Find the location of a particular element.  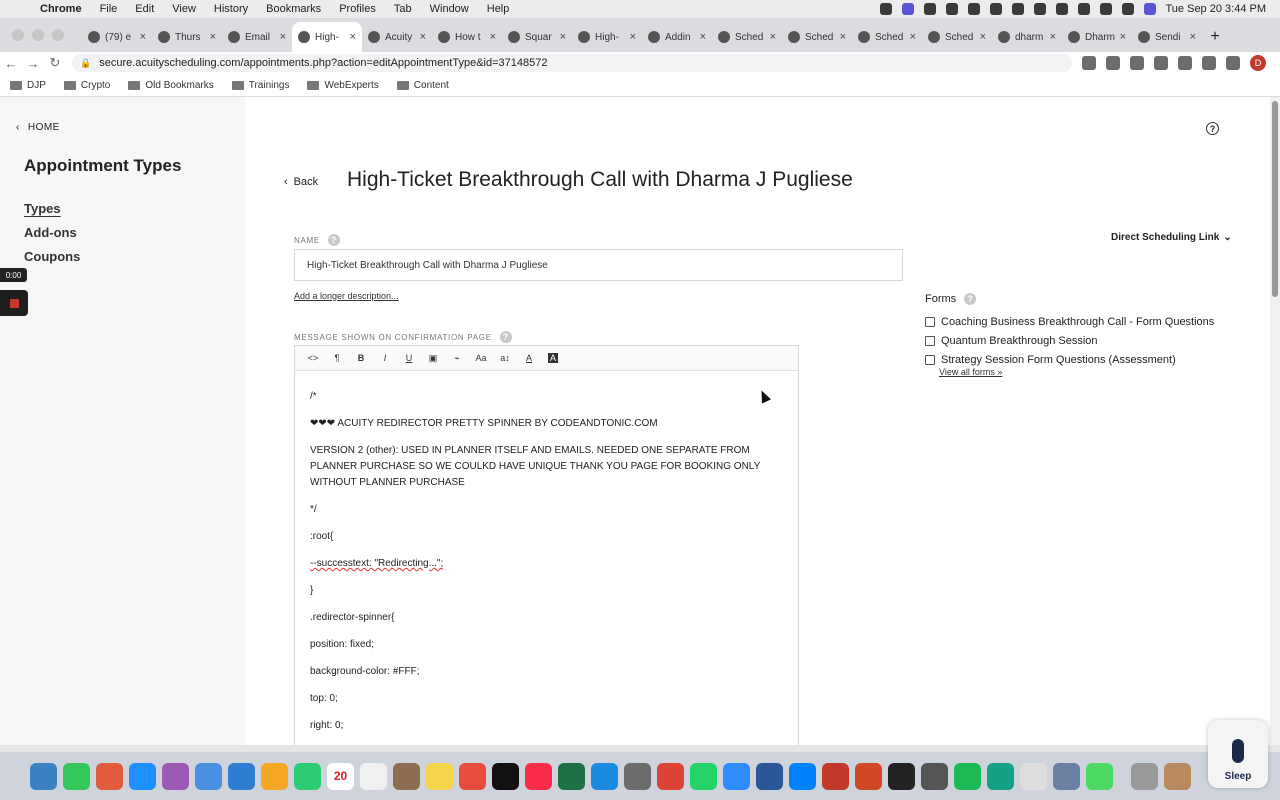

tab-13: dharm × is located at coordinates (1027, 37).